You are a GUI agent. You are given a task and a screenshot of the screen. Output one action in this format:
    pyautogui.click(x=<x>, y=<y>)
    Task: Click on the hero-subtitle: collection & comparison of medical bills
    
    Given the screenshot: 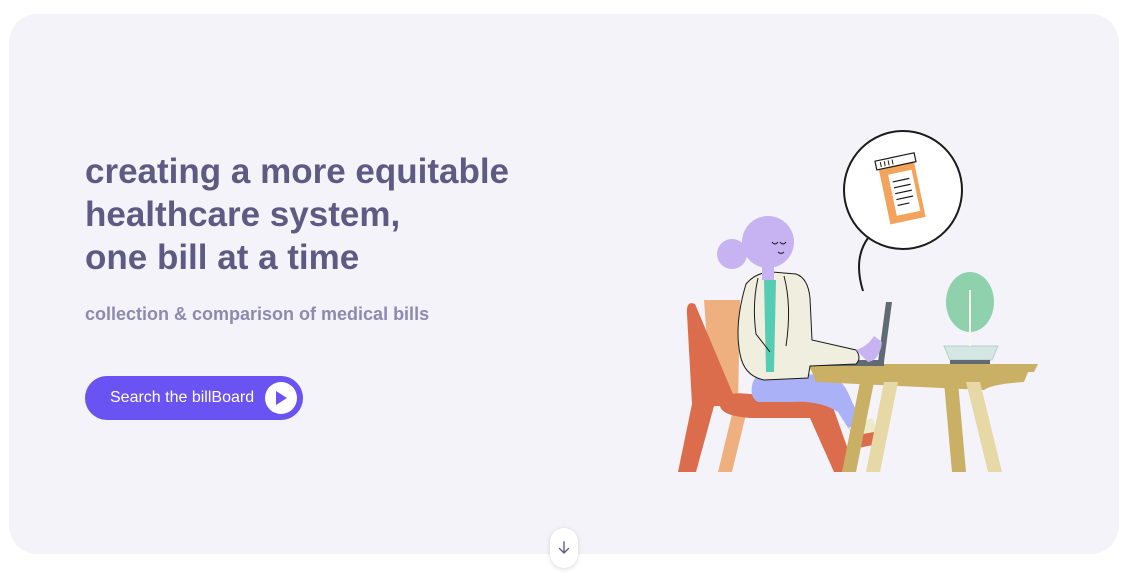 What is the action you would take?
    pyautogui.click(x=257, y=314)
    